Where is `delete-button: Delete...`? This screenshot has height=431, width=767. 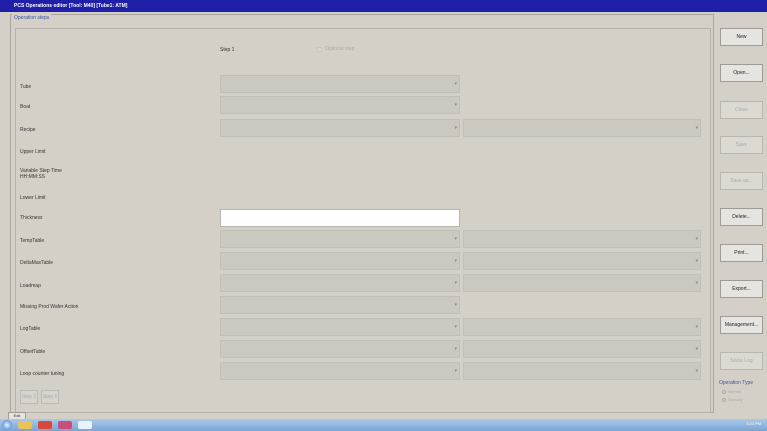
delete-button: Delete... is located at coordinates (741, 217).